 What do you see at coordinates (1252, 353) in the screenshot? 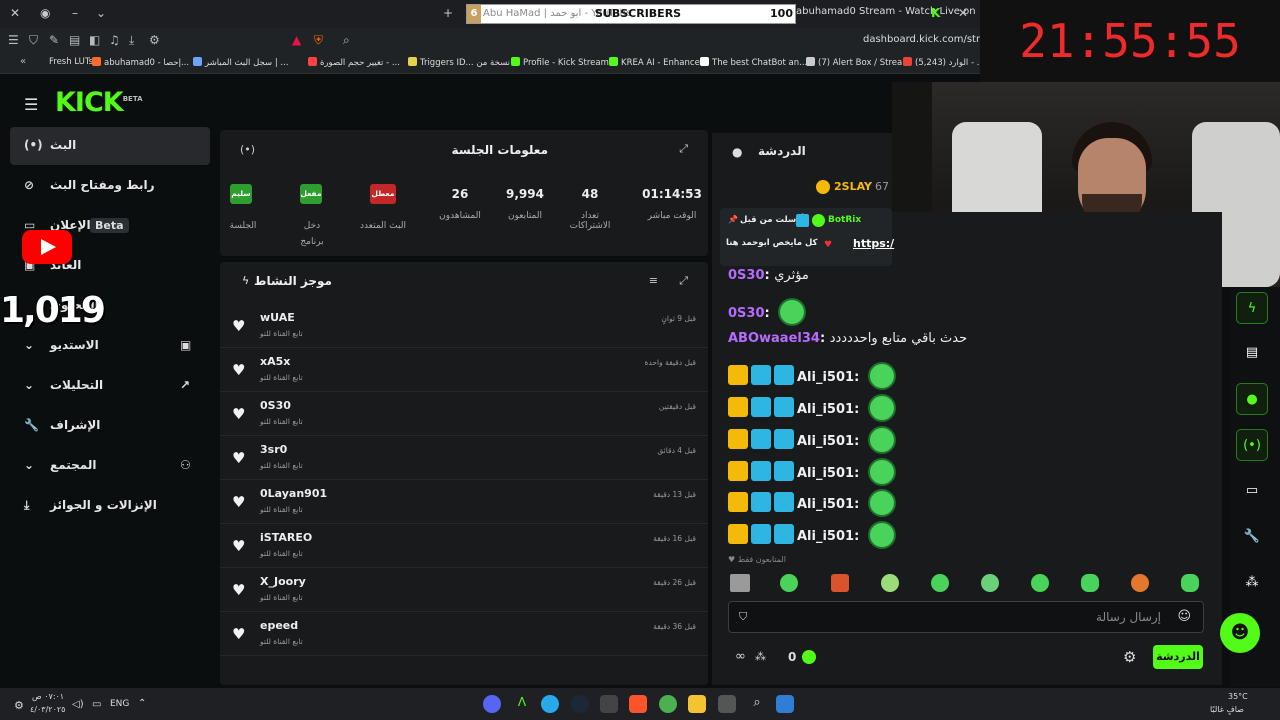
I see `document-icon: ▤` at bounding box center [1252, 353].